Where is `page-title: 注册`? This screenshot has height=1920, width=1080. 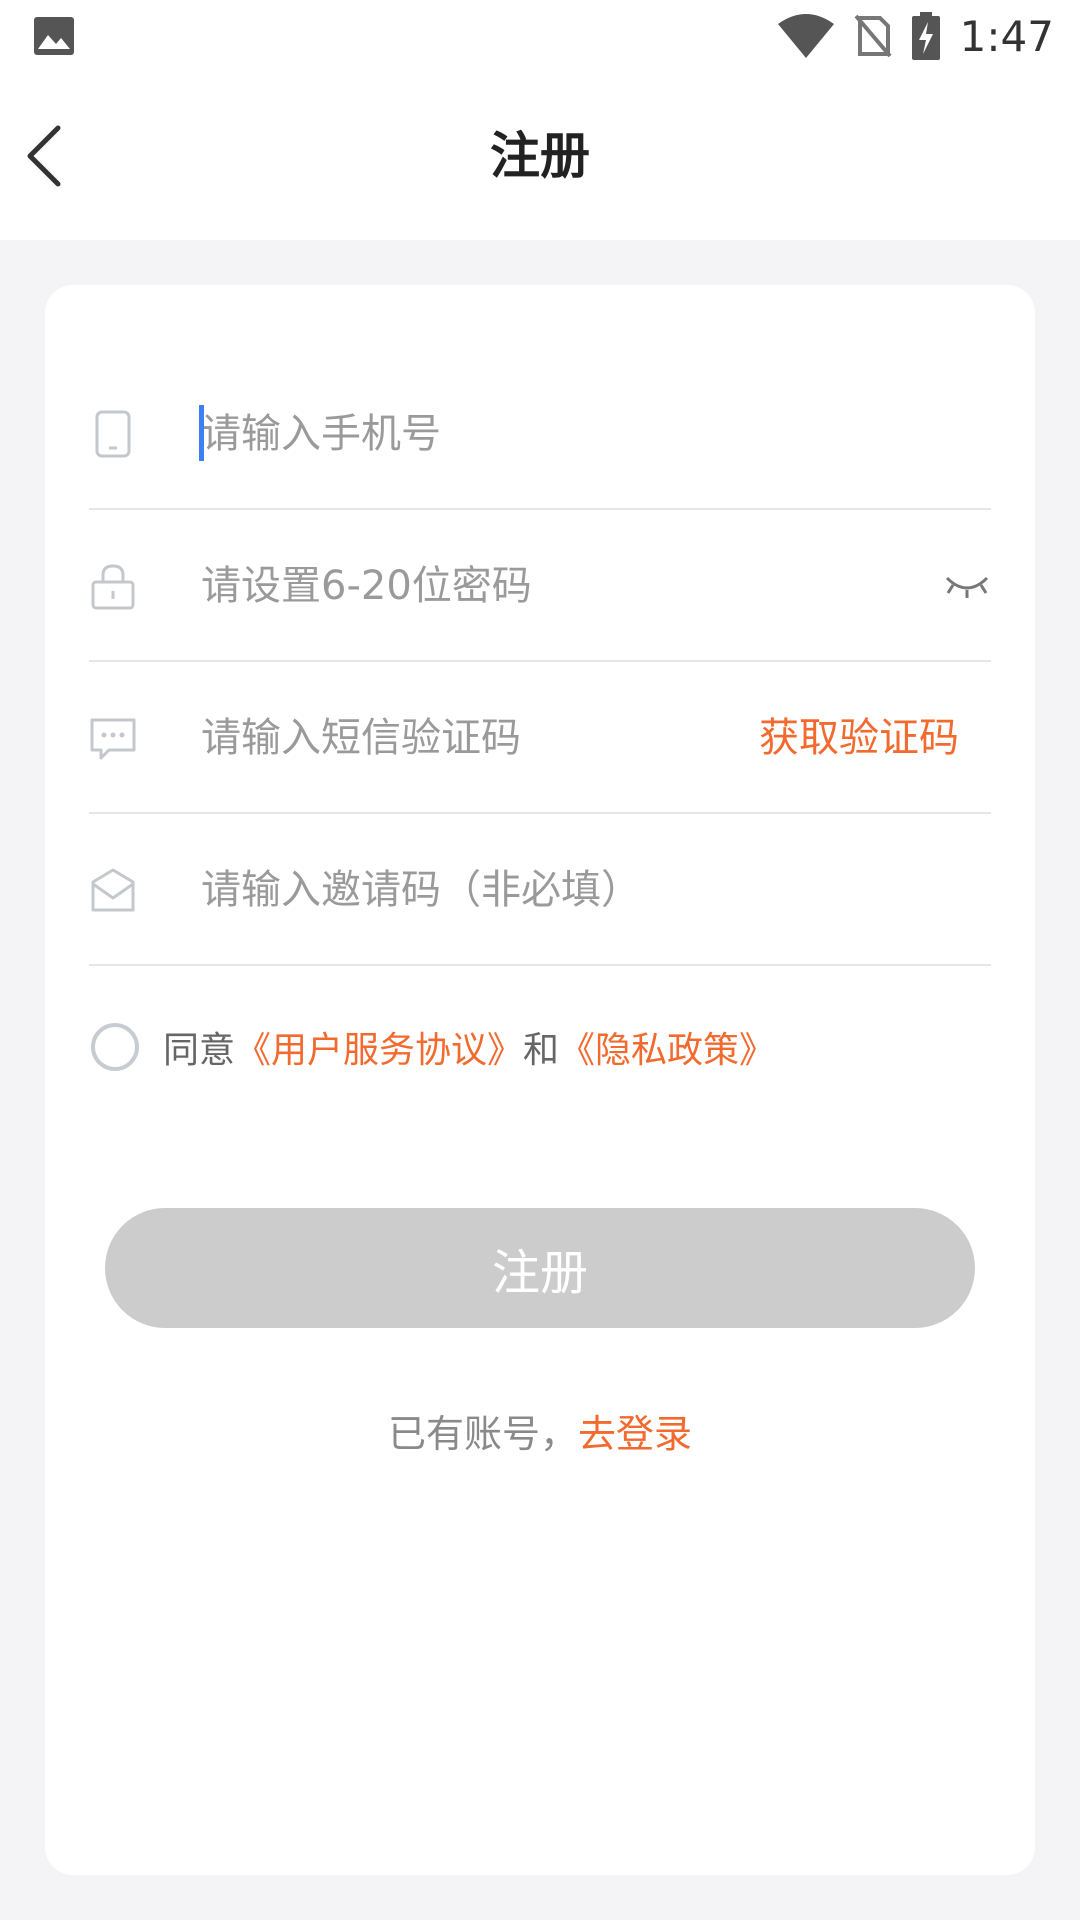 page-title: 注册 is located at coordinates (540, 156).